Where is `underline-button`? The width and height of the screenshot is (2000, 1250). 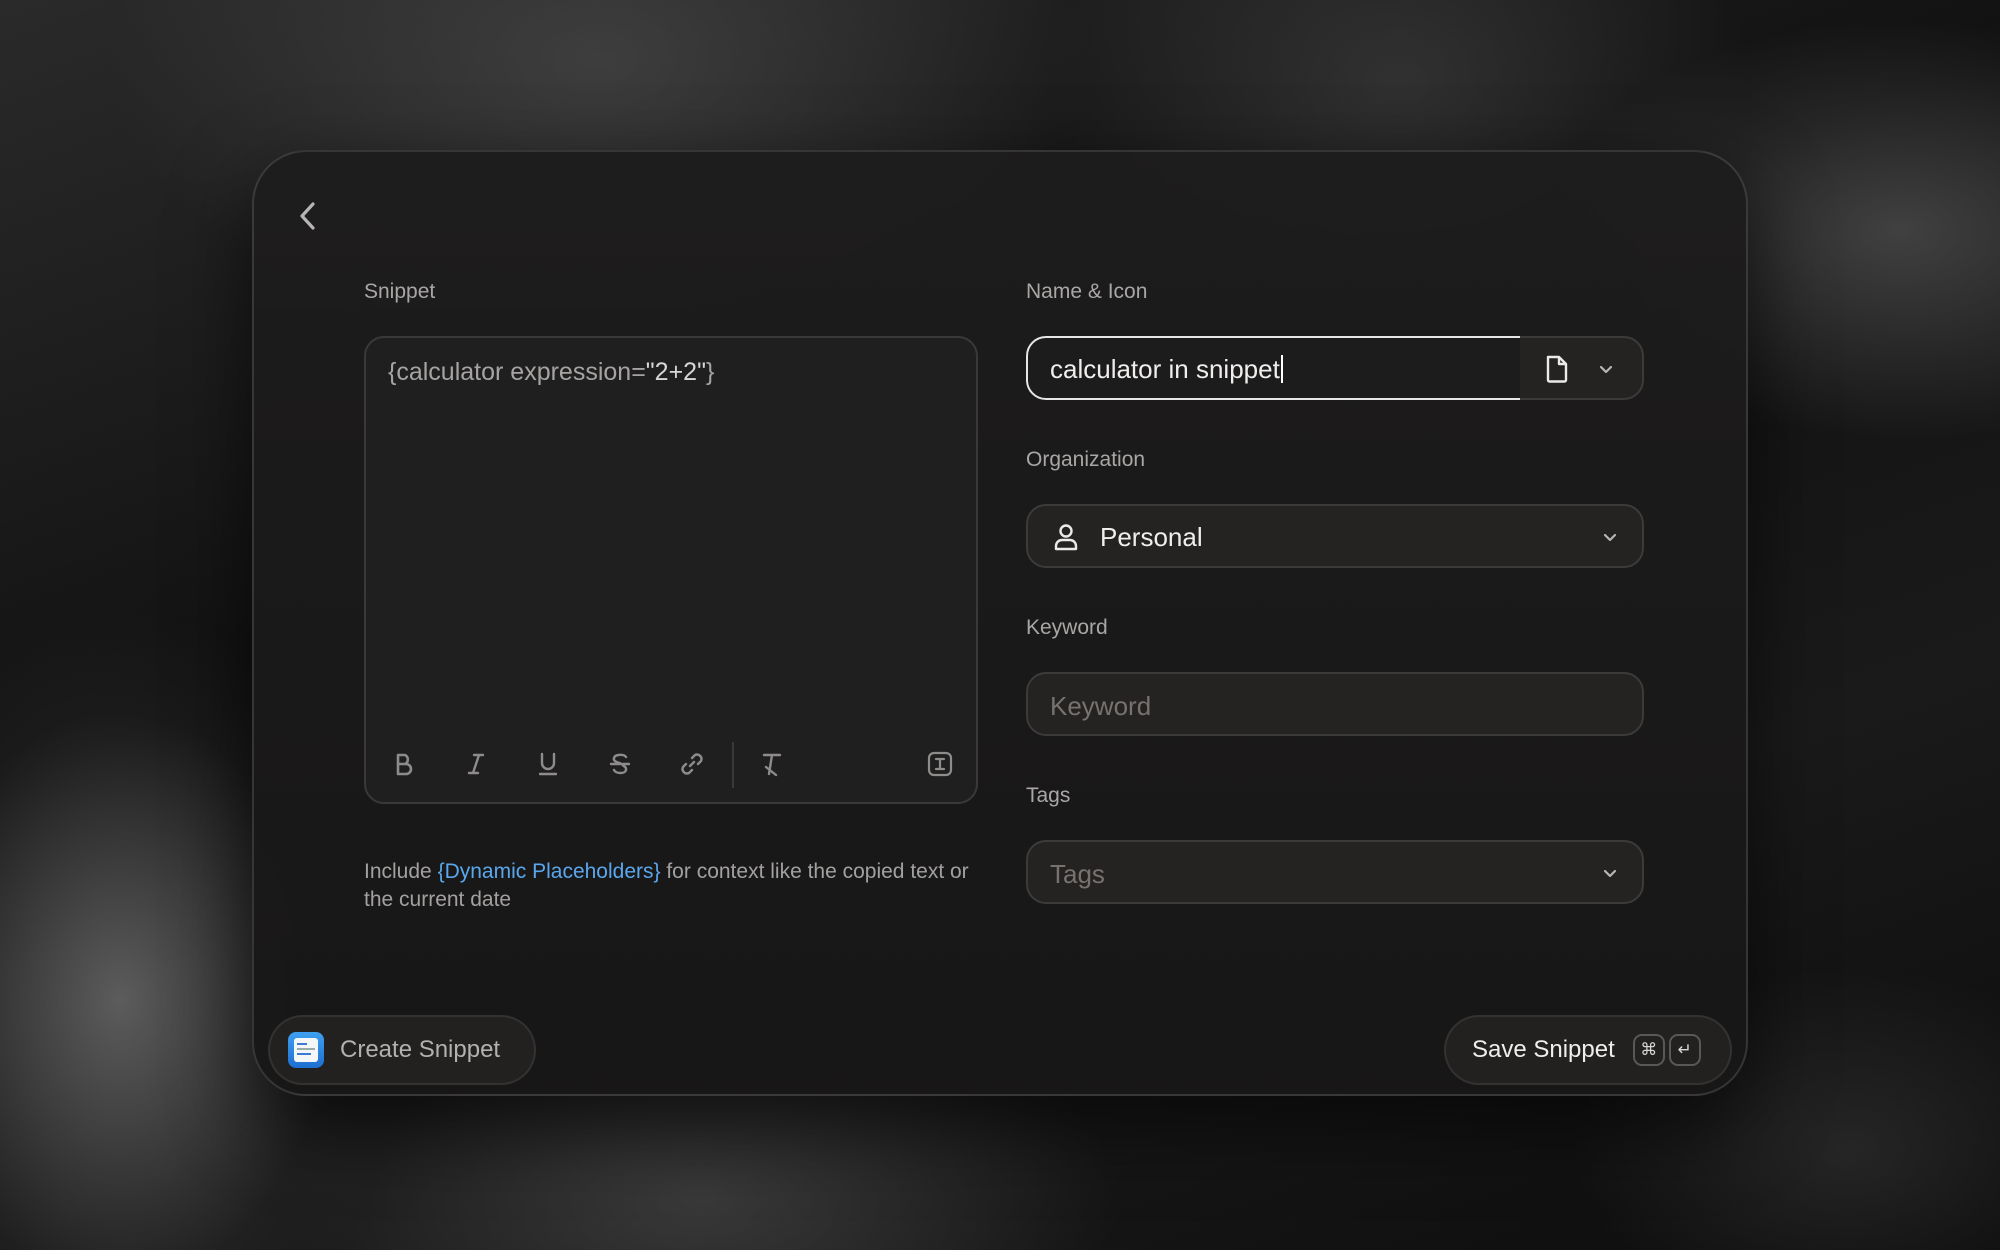
underline-button is located at coordinates (548, 764).